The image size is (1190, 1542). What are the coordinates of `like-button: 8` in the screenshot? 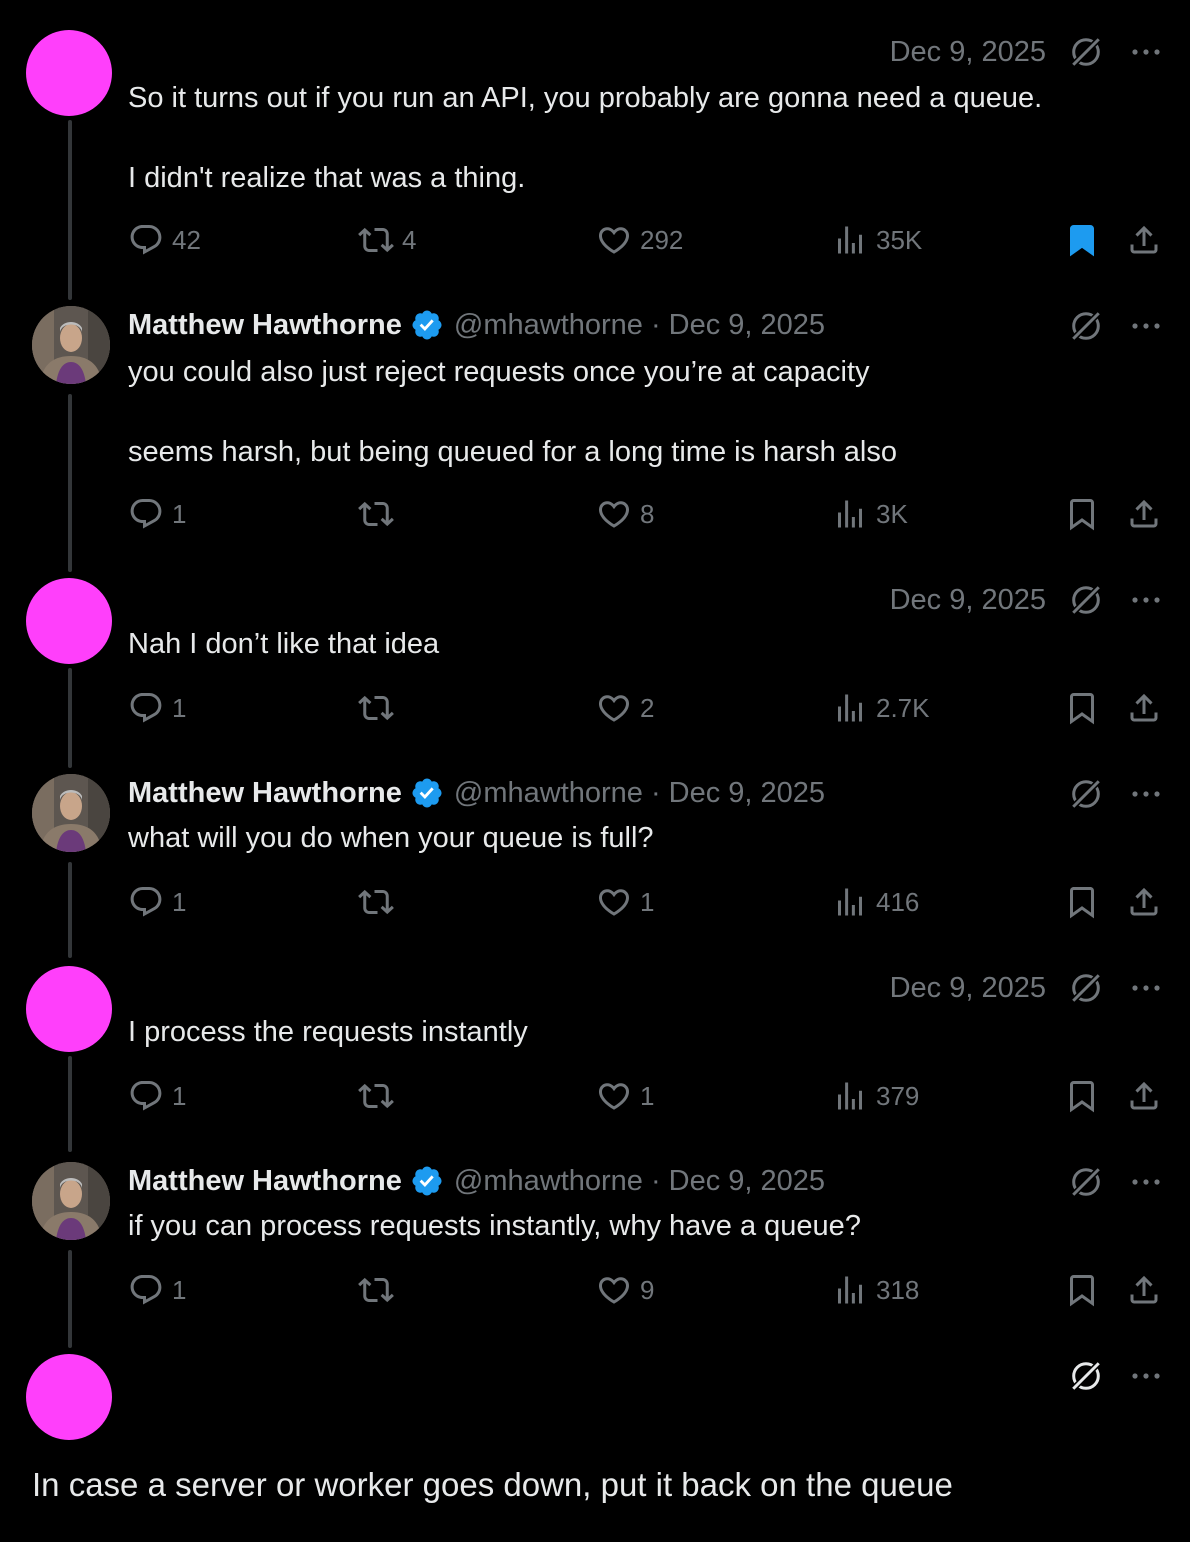 It's located at (625, 514).